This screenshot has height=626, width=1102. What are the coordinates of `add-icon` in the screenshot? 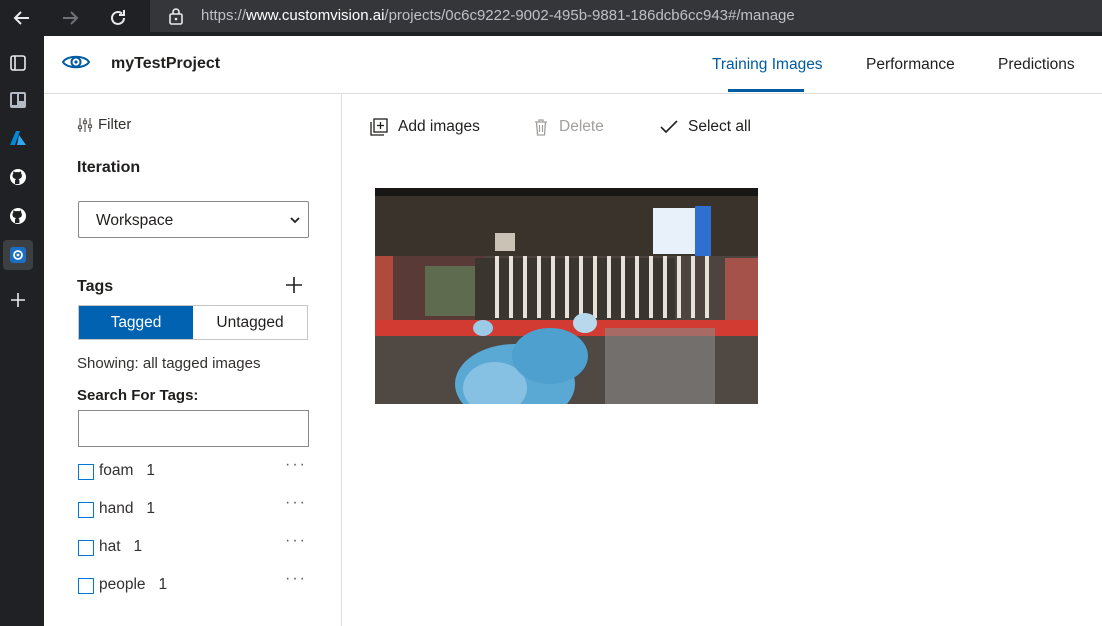 It's located at (18, 300).